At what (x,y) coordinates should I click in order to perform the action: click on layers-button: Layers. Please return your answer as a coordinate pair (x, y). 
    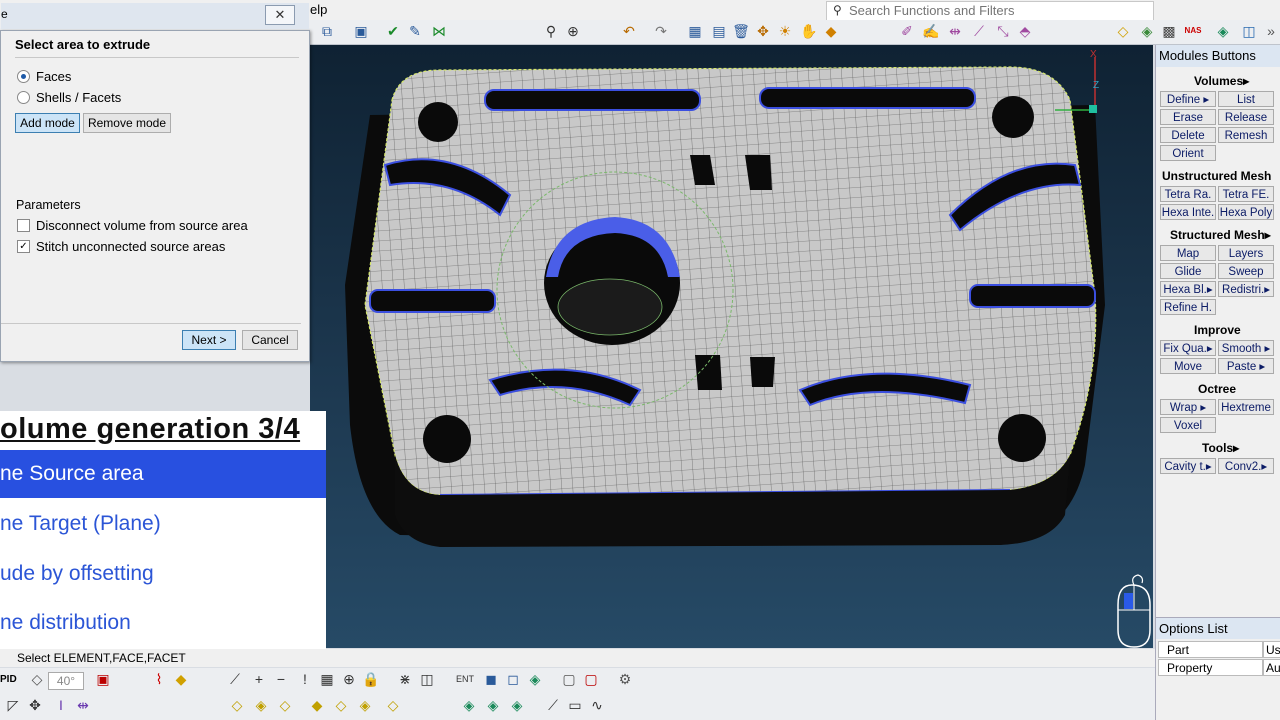
    Looking at the image, I should click on (1246, 253).